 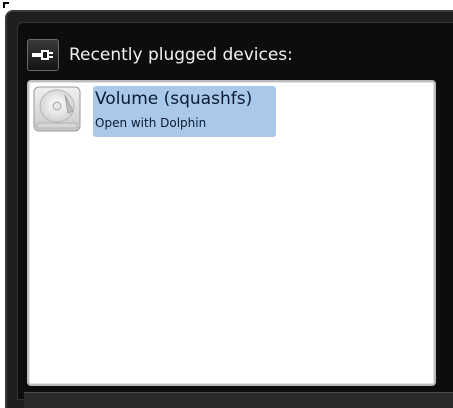 I want to click on device-label-selection: Volume (squashfs) Open with Dolphin, so click(x=184, y=111).